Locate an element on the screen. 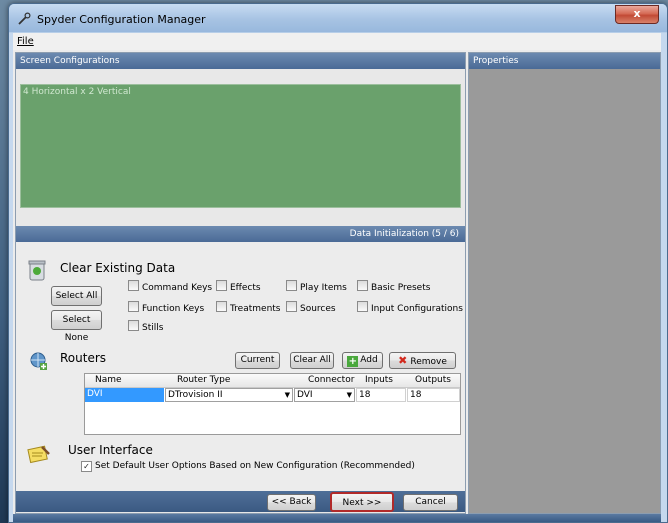  checkbox-effects: Effects is located at coordinates (238, 286).